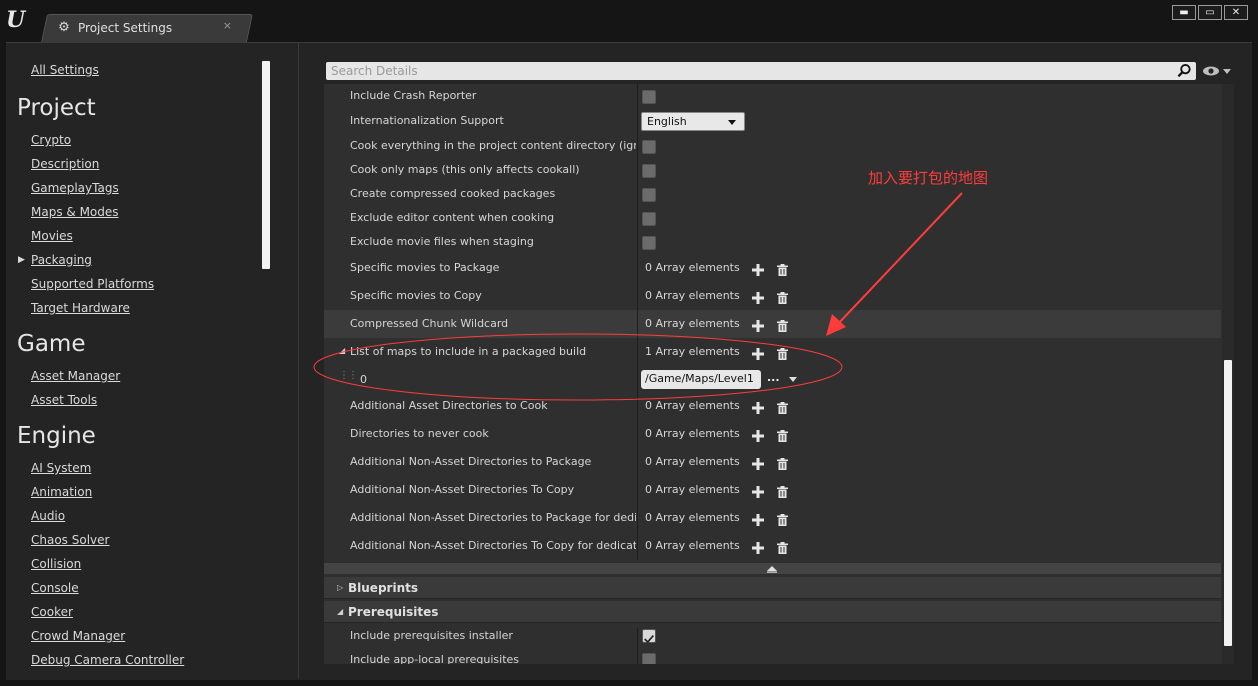 The image size is (1258, 686). Describe the element at coordinates (64, 400) in the screenshot. I see `sidebar-item-asset-tools: Asset Tools` at that location.